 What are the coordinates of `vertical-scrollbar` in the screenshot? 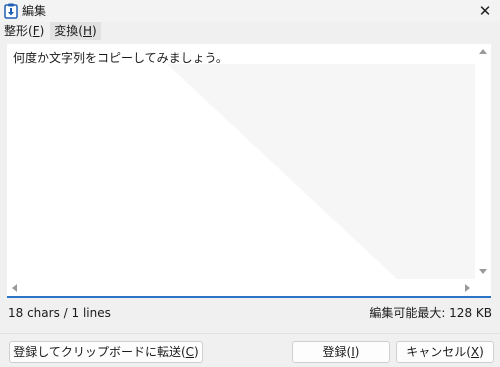 It's located at (483, 161).